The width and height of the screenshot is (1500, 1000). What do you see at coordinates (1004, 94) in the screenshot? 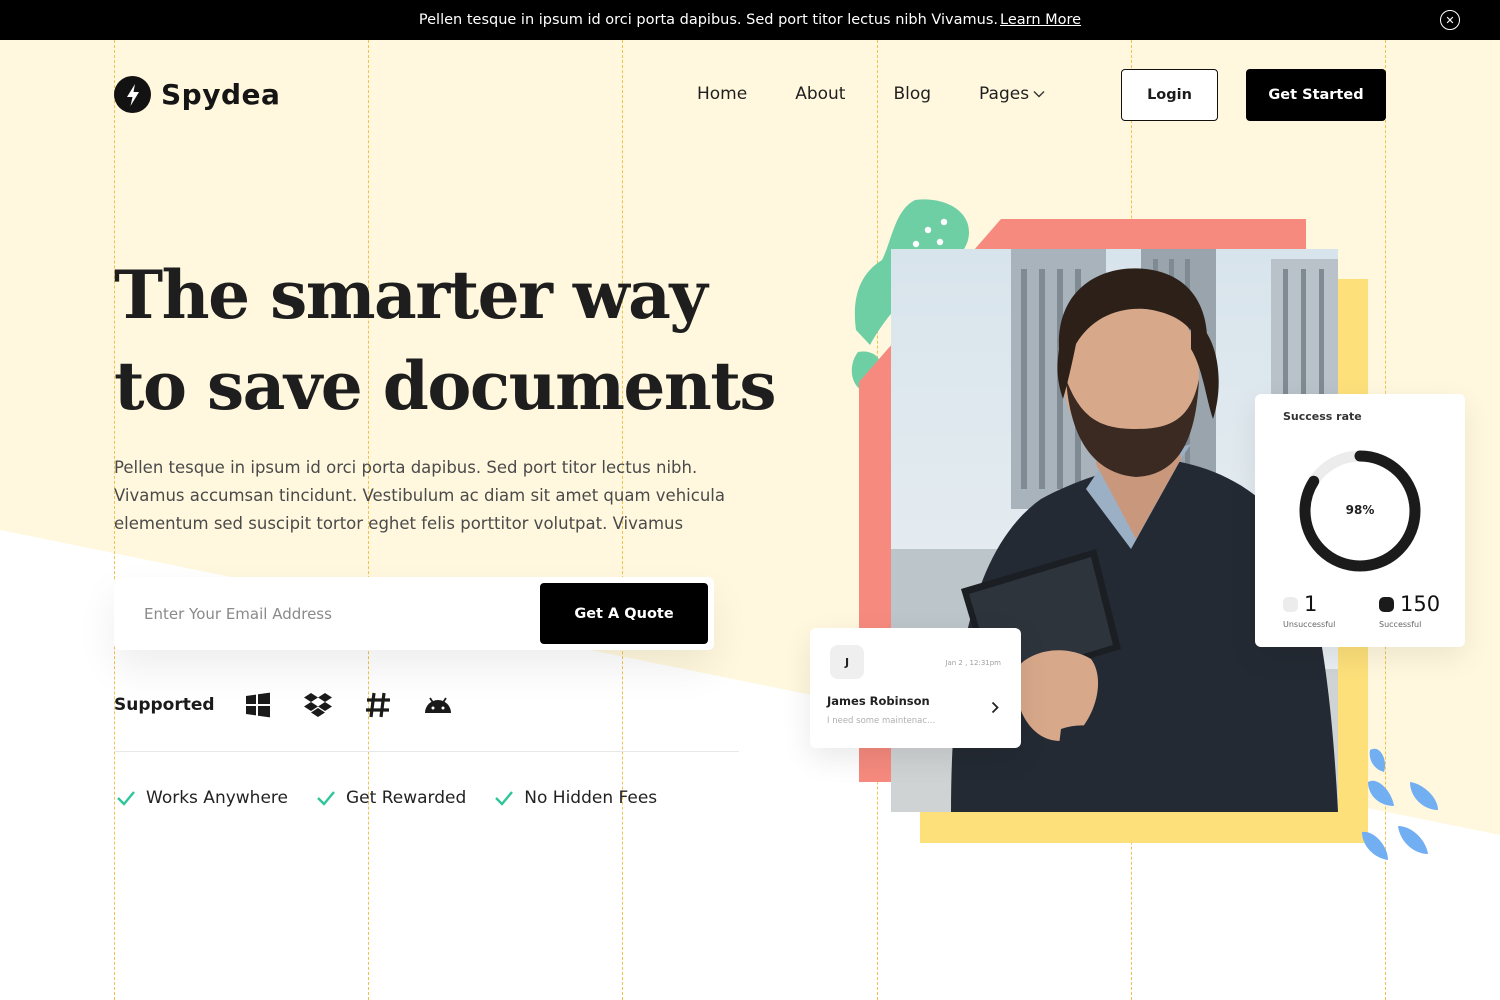
I see `nav-item-pages-label: Pages` at bounding box center [1004, 94].